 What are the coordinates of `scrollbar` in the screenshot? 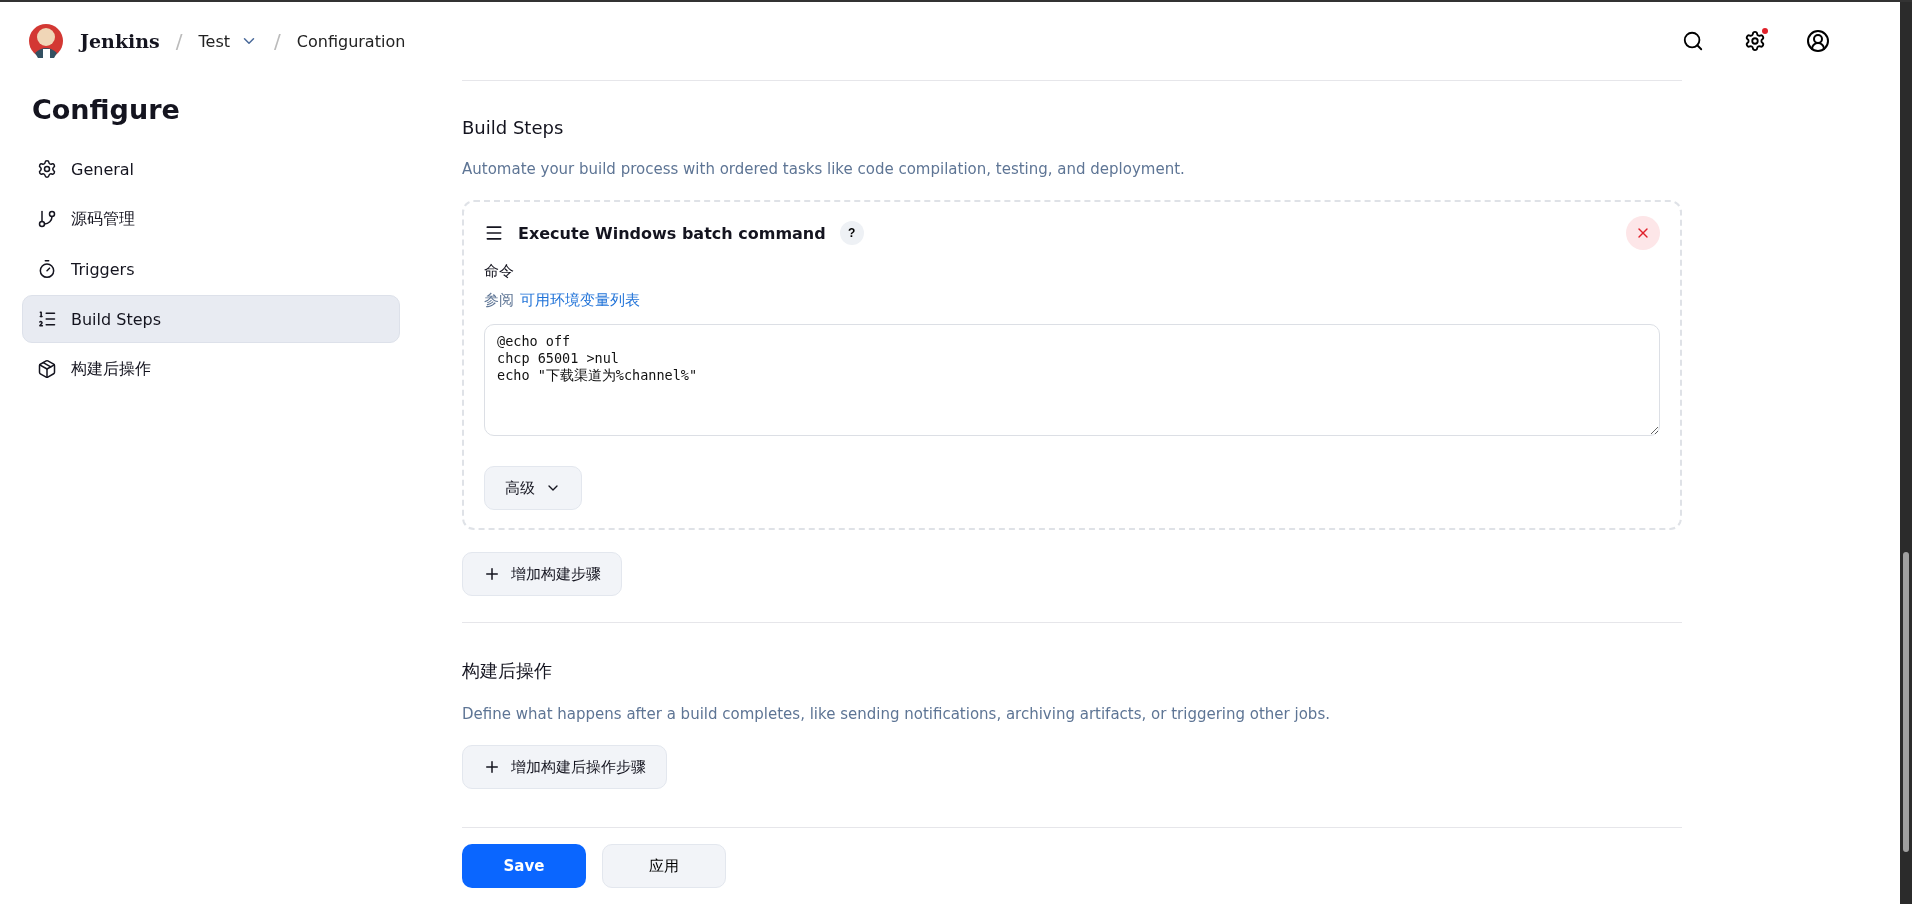 It's located at (1906, 453).